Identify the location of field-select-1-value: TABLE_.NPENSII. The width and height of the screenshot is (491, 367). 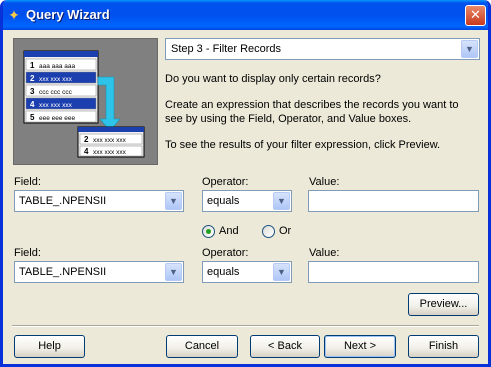
(63, 201).